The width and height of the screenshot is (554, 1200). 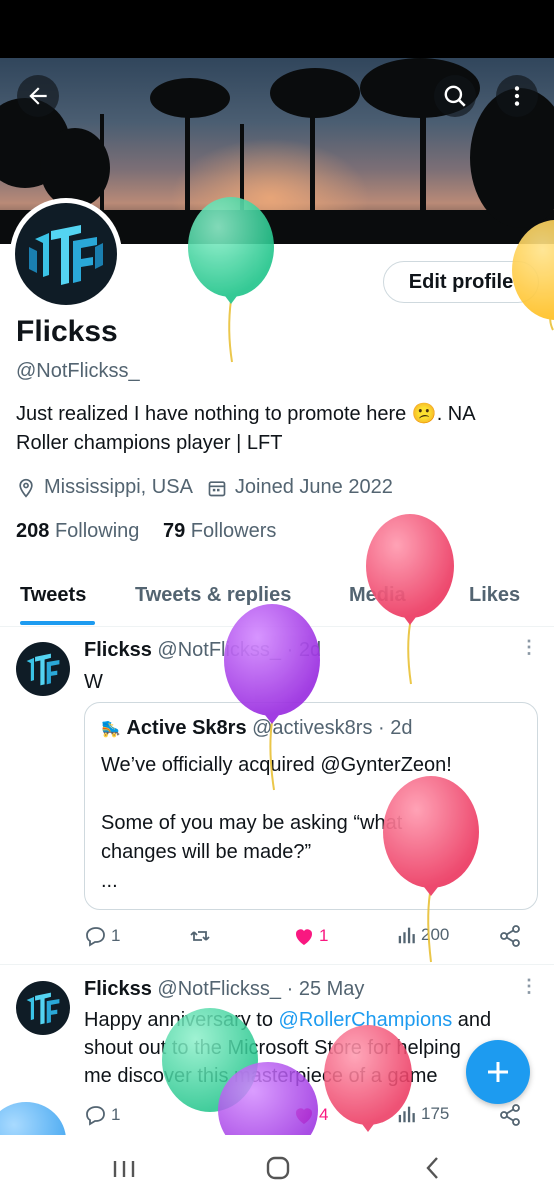 I want to click on home-icon, so click(x=278, y=1168).